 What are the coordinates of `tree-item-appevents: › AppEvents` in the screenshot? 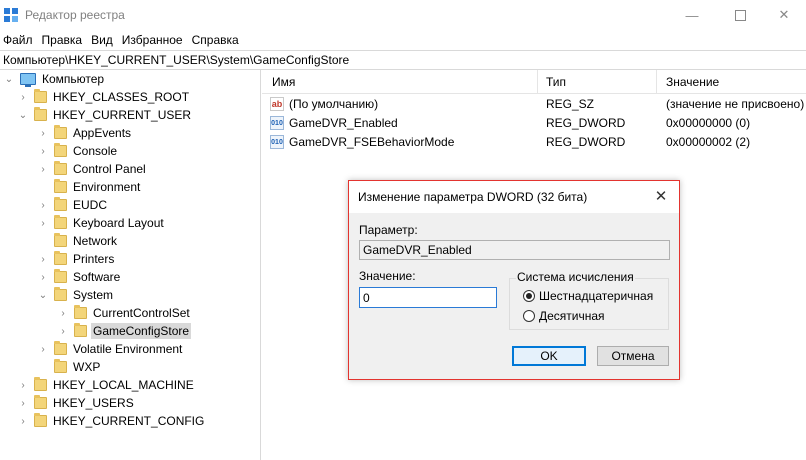 It's located at (85, 133).